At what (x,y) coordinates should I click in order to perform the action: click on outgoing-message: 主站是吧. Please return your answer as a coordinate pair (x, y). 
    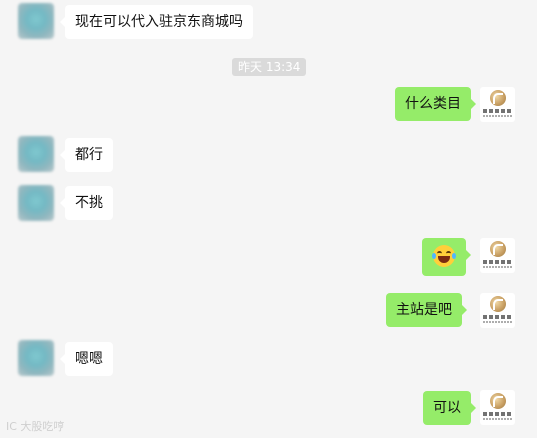
    Looking at the image, I should click on (426, 310).